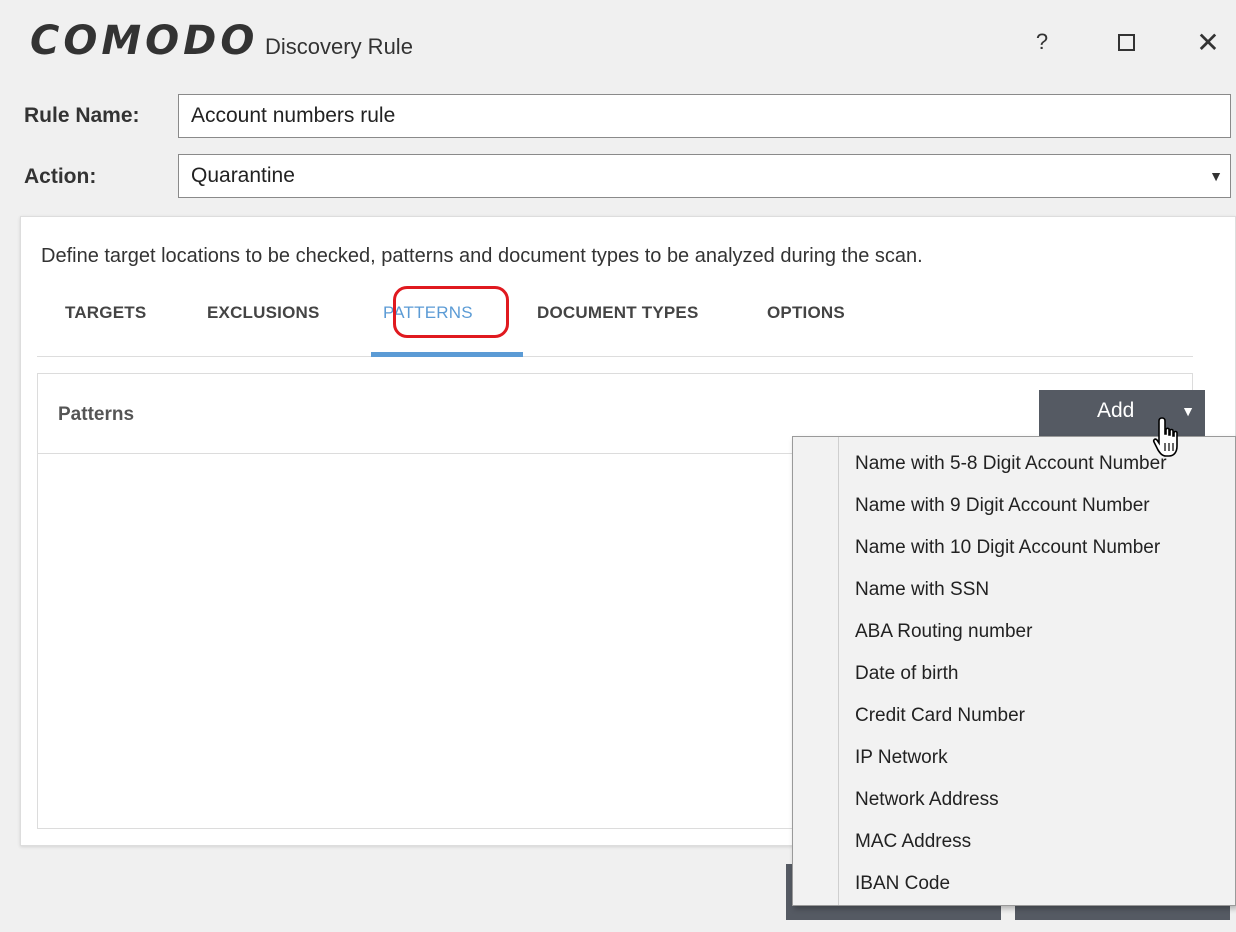 Image resolution: width=1236 pixels, height=932 pixels. What do you see at coordinates (451, 312) in the screenshot?
I see `highlight-circle` at bounding box center [451, 312].